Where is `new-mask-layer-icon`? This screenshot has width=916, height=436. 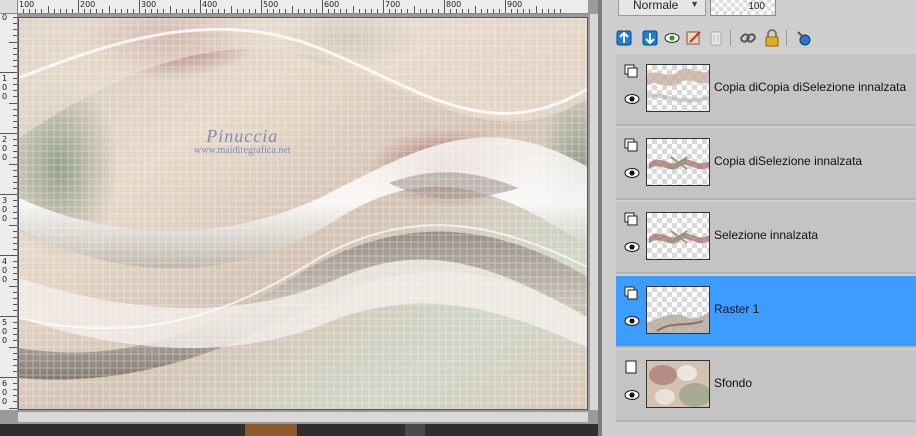 new-mask-layer-icon is located at coordinates (672, 38).